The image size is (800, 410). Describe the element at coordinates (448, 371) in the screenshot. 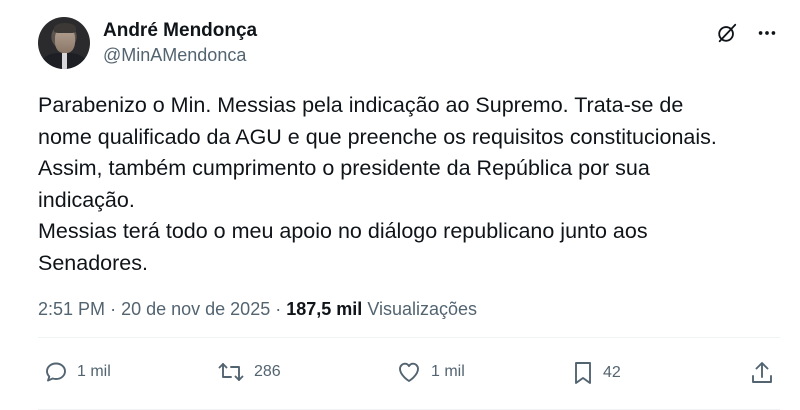

I see `like-count: 1 mil` at that location.